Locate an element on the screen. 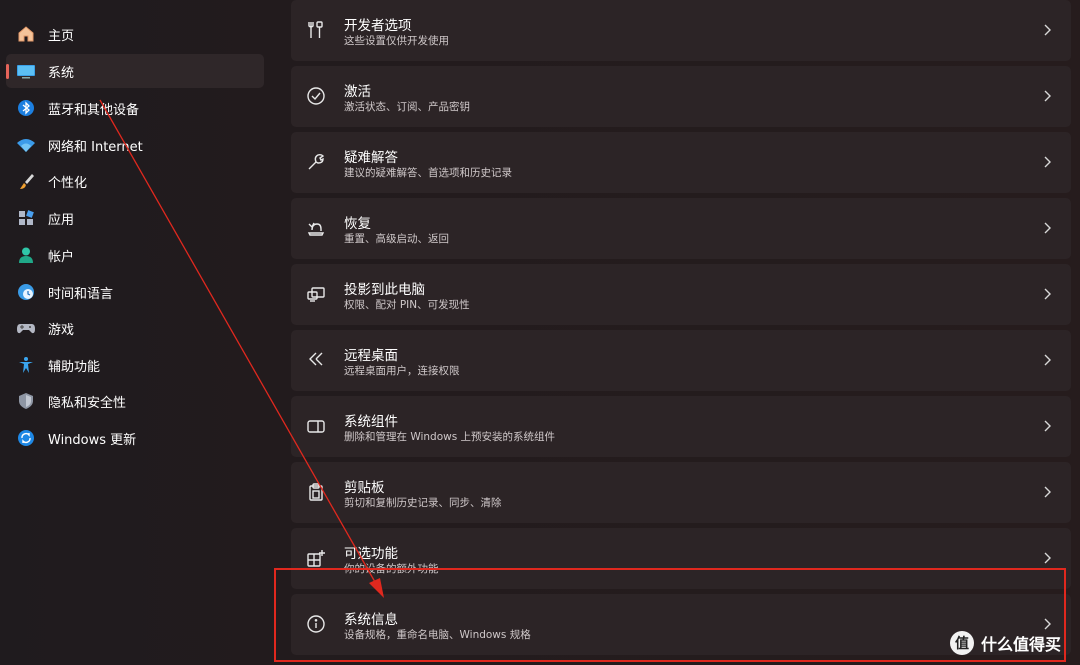 This screenshot has width=1080, height=665. sidebar-item-privacy: 隐私和安全性 is located at coordinates (135, 401).